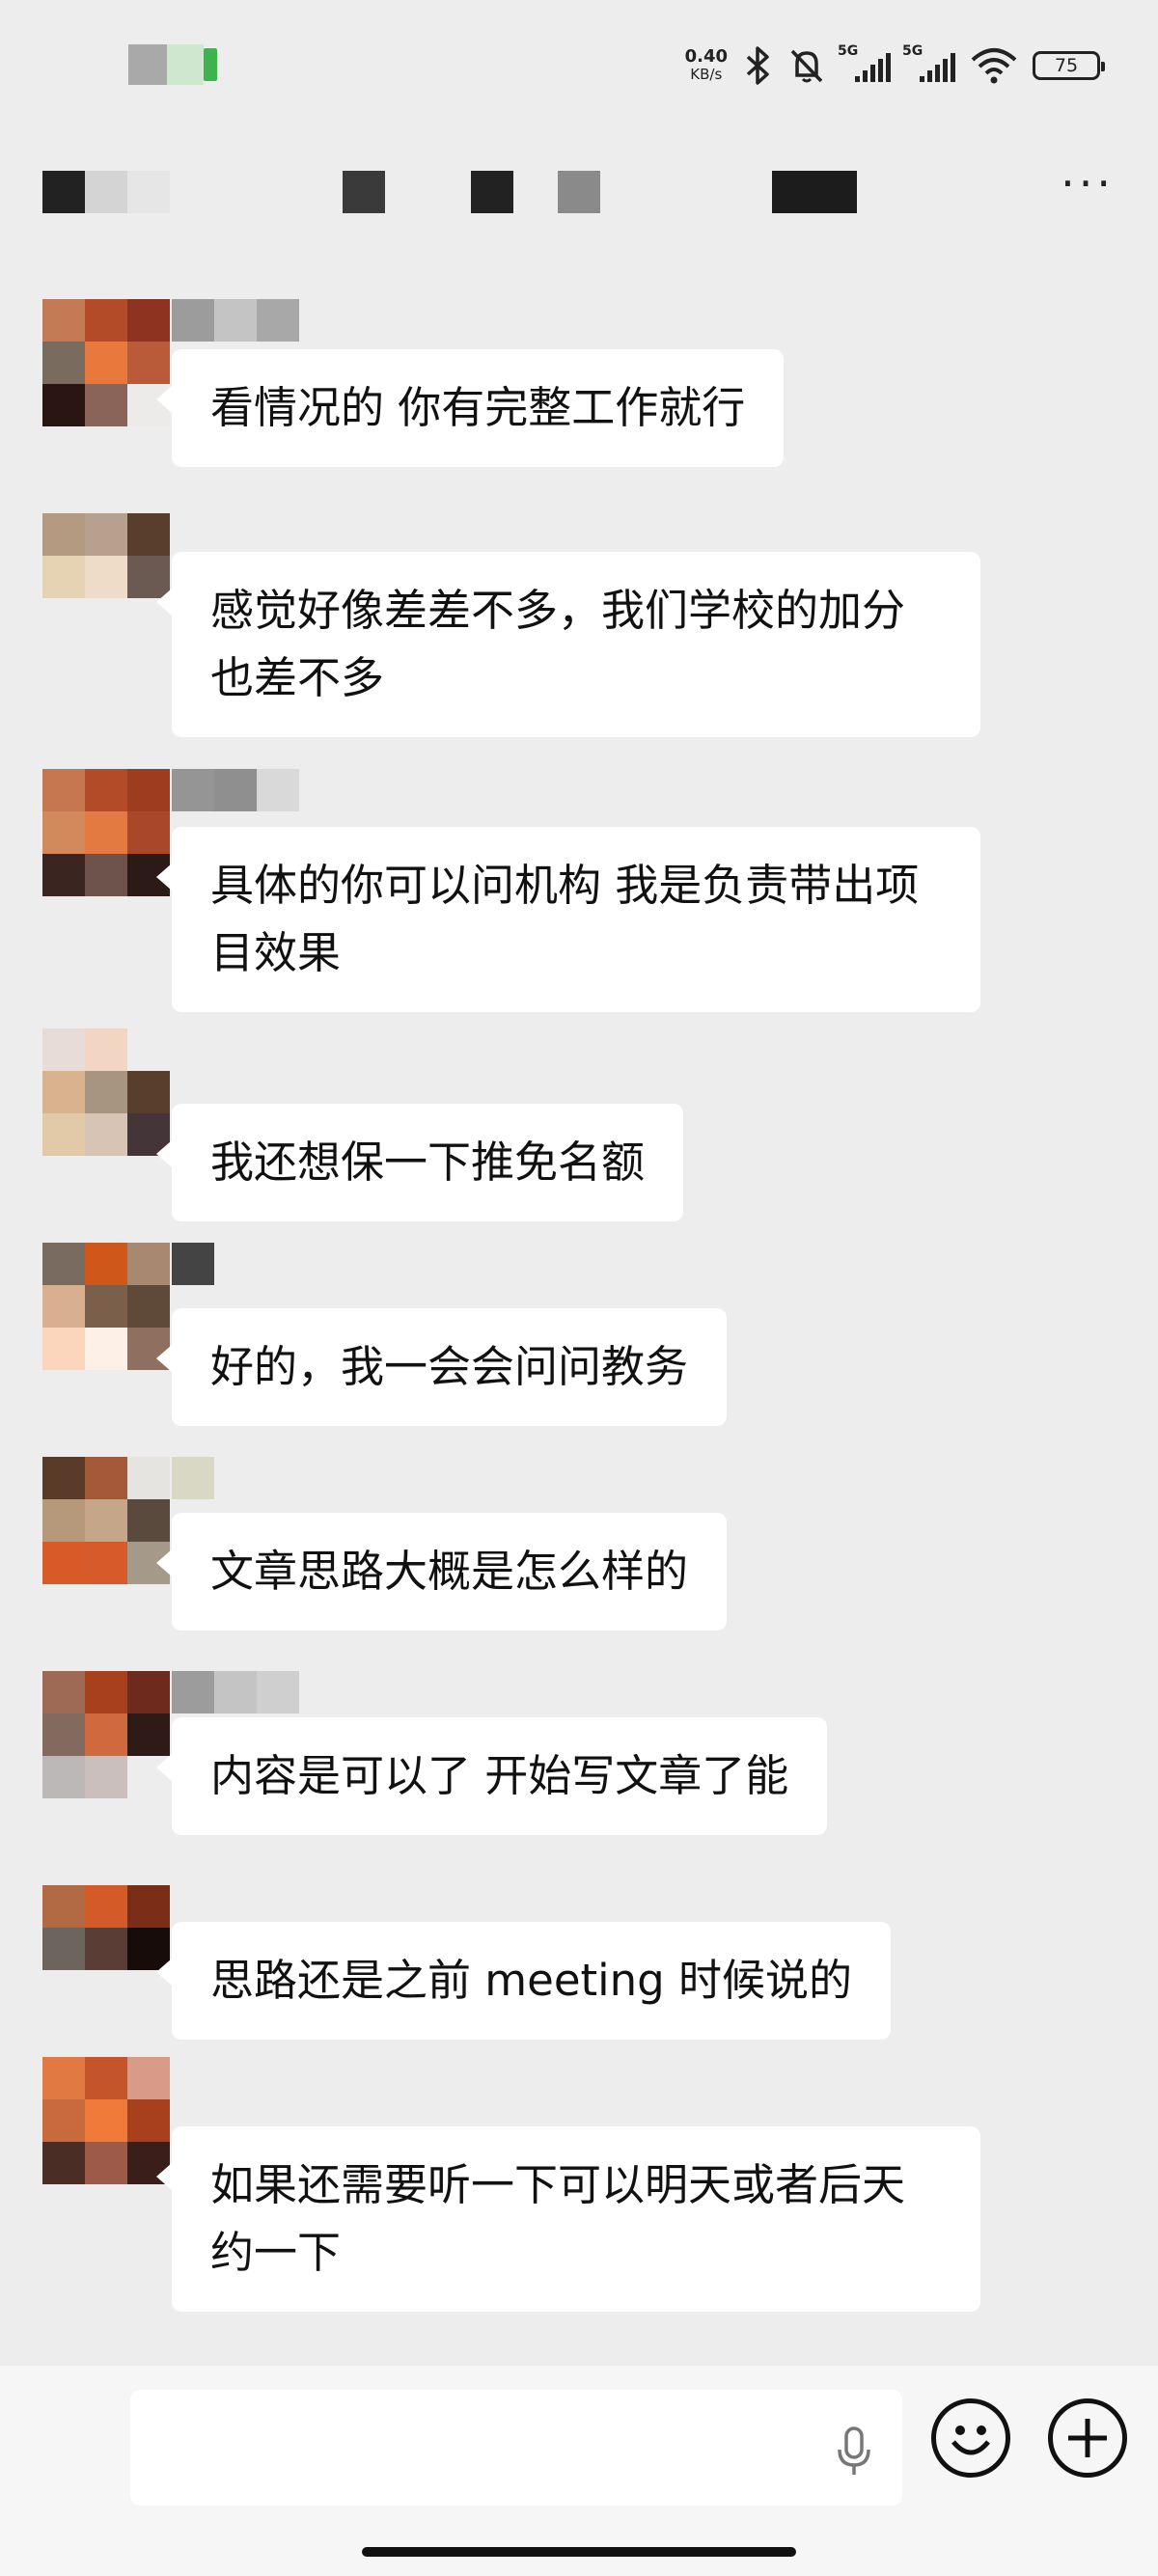 The width and height of the screenshot is (1158, 2576). I want to click on status-bar: 0.40 KB/s 5G 5G 75, so click(579, 65).